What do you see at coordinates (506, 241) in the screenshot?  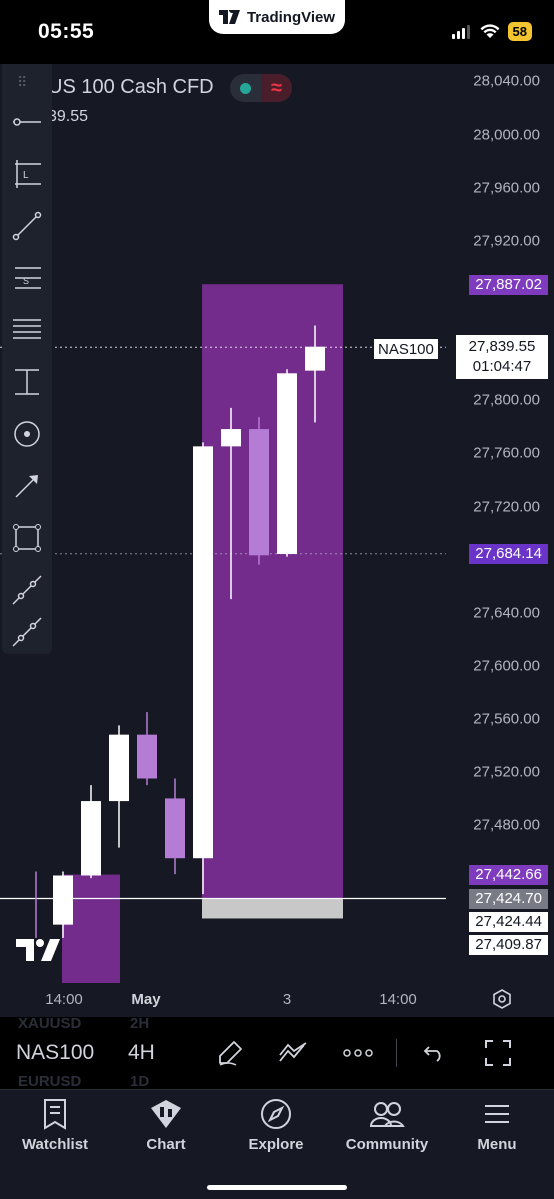 I see `price-axis-label: 27,920.00` at bounding box center [506, 241].